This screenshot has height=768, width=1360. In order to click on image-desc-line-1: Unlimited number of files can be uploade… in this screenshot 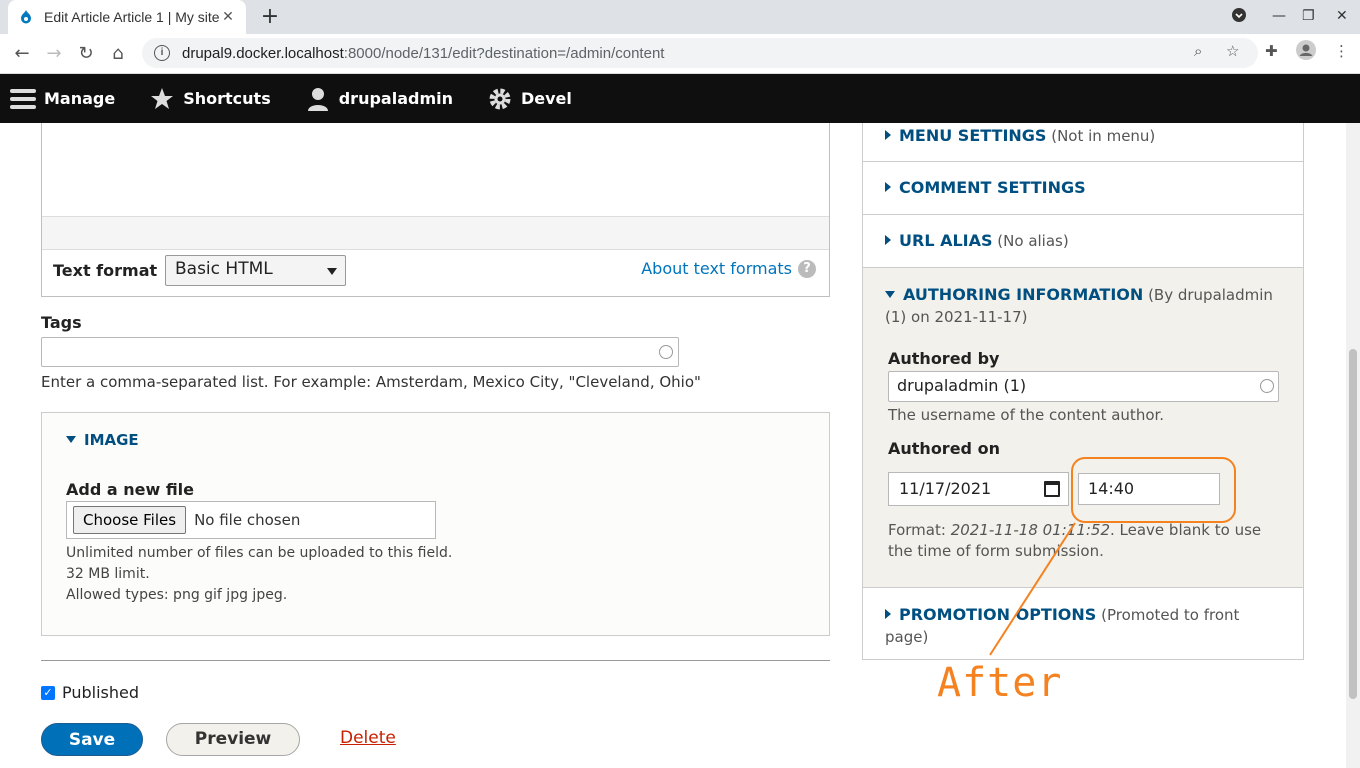, I will do `click(259, 553)`.